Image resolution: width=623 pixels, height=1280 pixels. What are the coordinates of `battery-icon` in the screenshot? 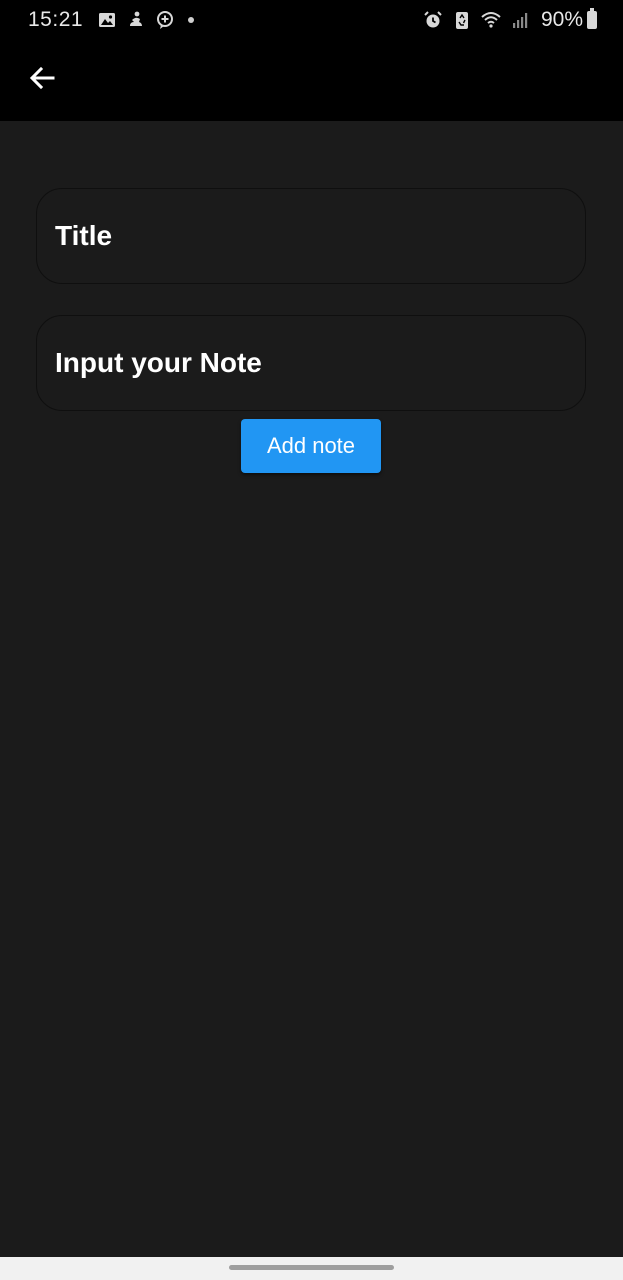 It's located at (592, 18).